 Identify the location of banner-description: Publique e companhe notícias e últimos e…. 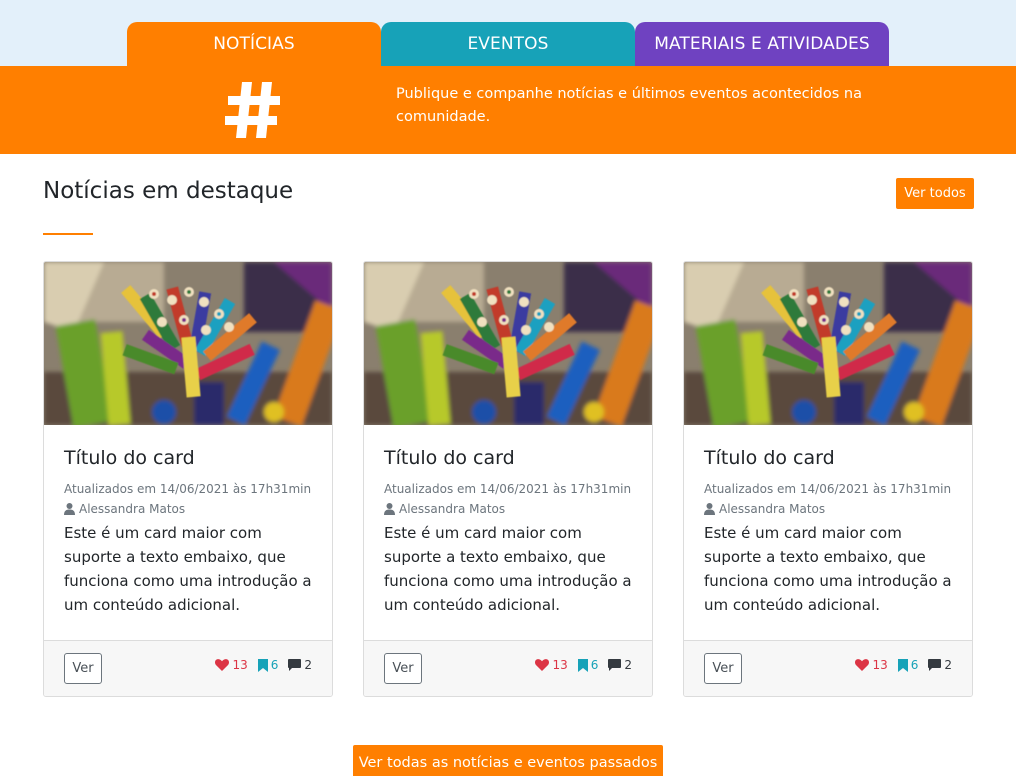
(629, 105).